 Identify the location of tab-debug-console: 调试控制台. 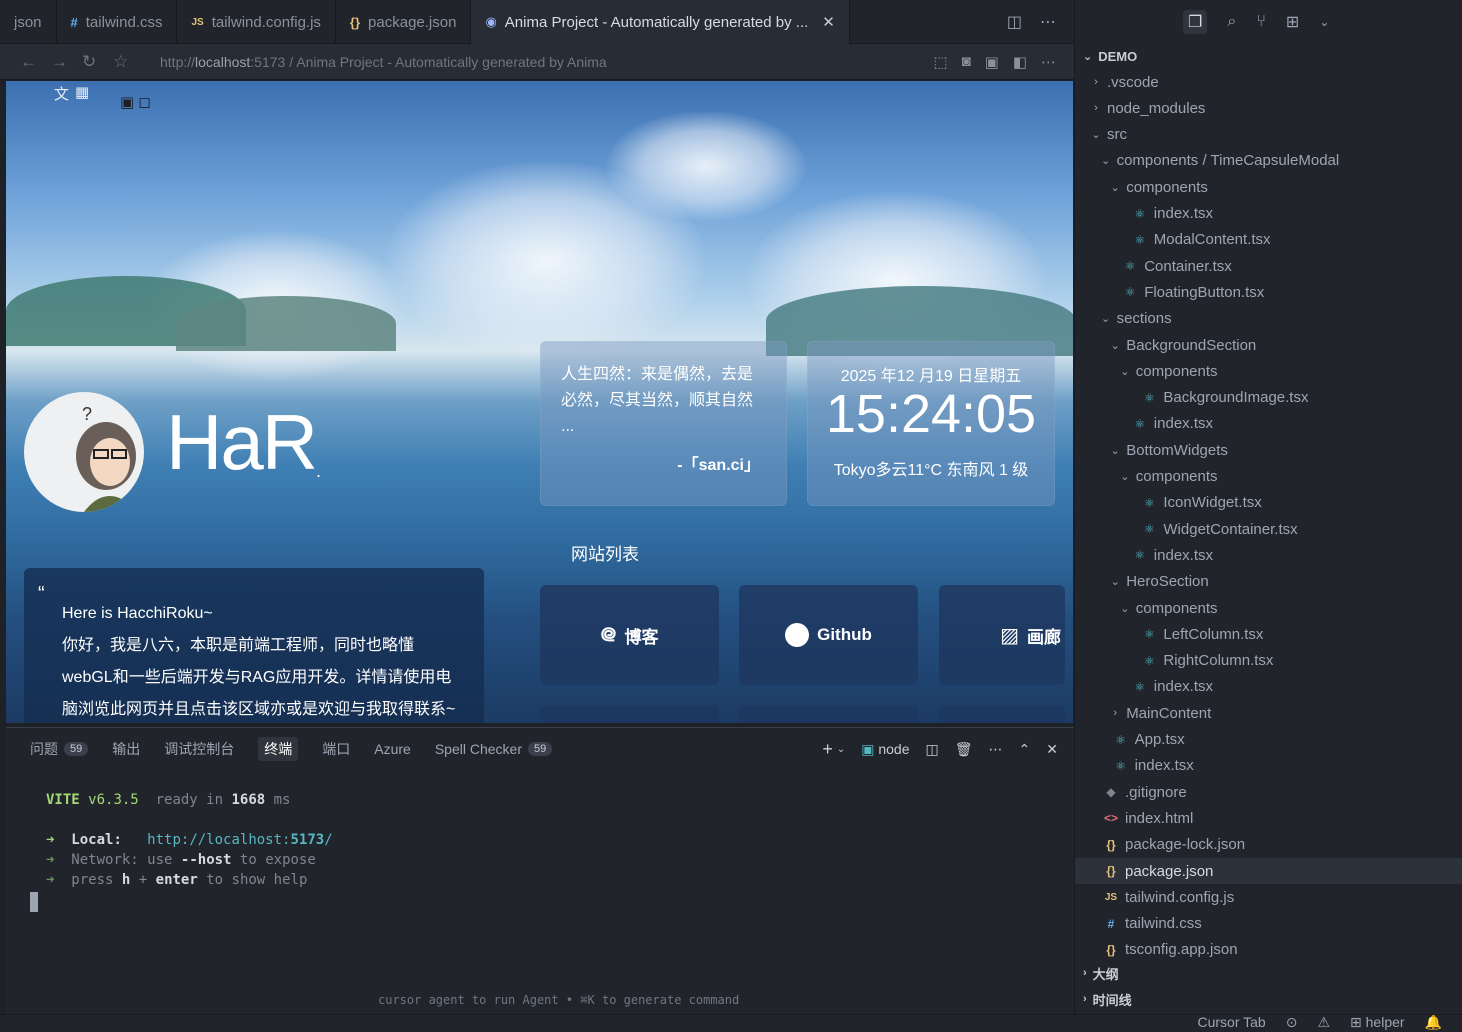
(199, 749).